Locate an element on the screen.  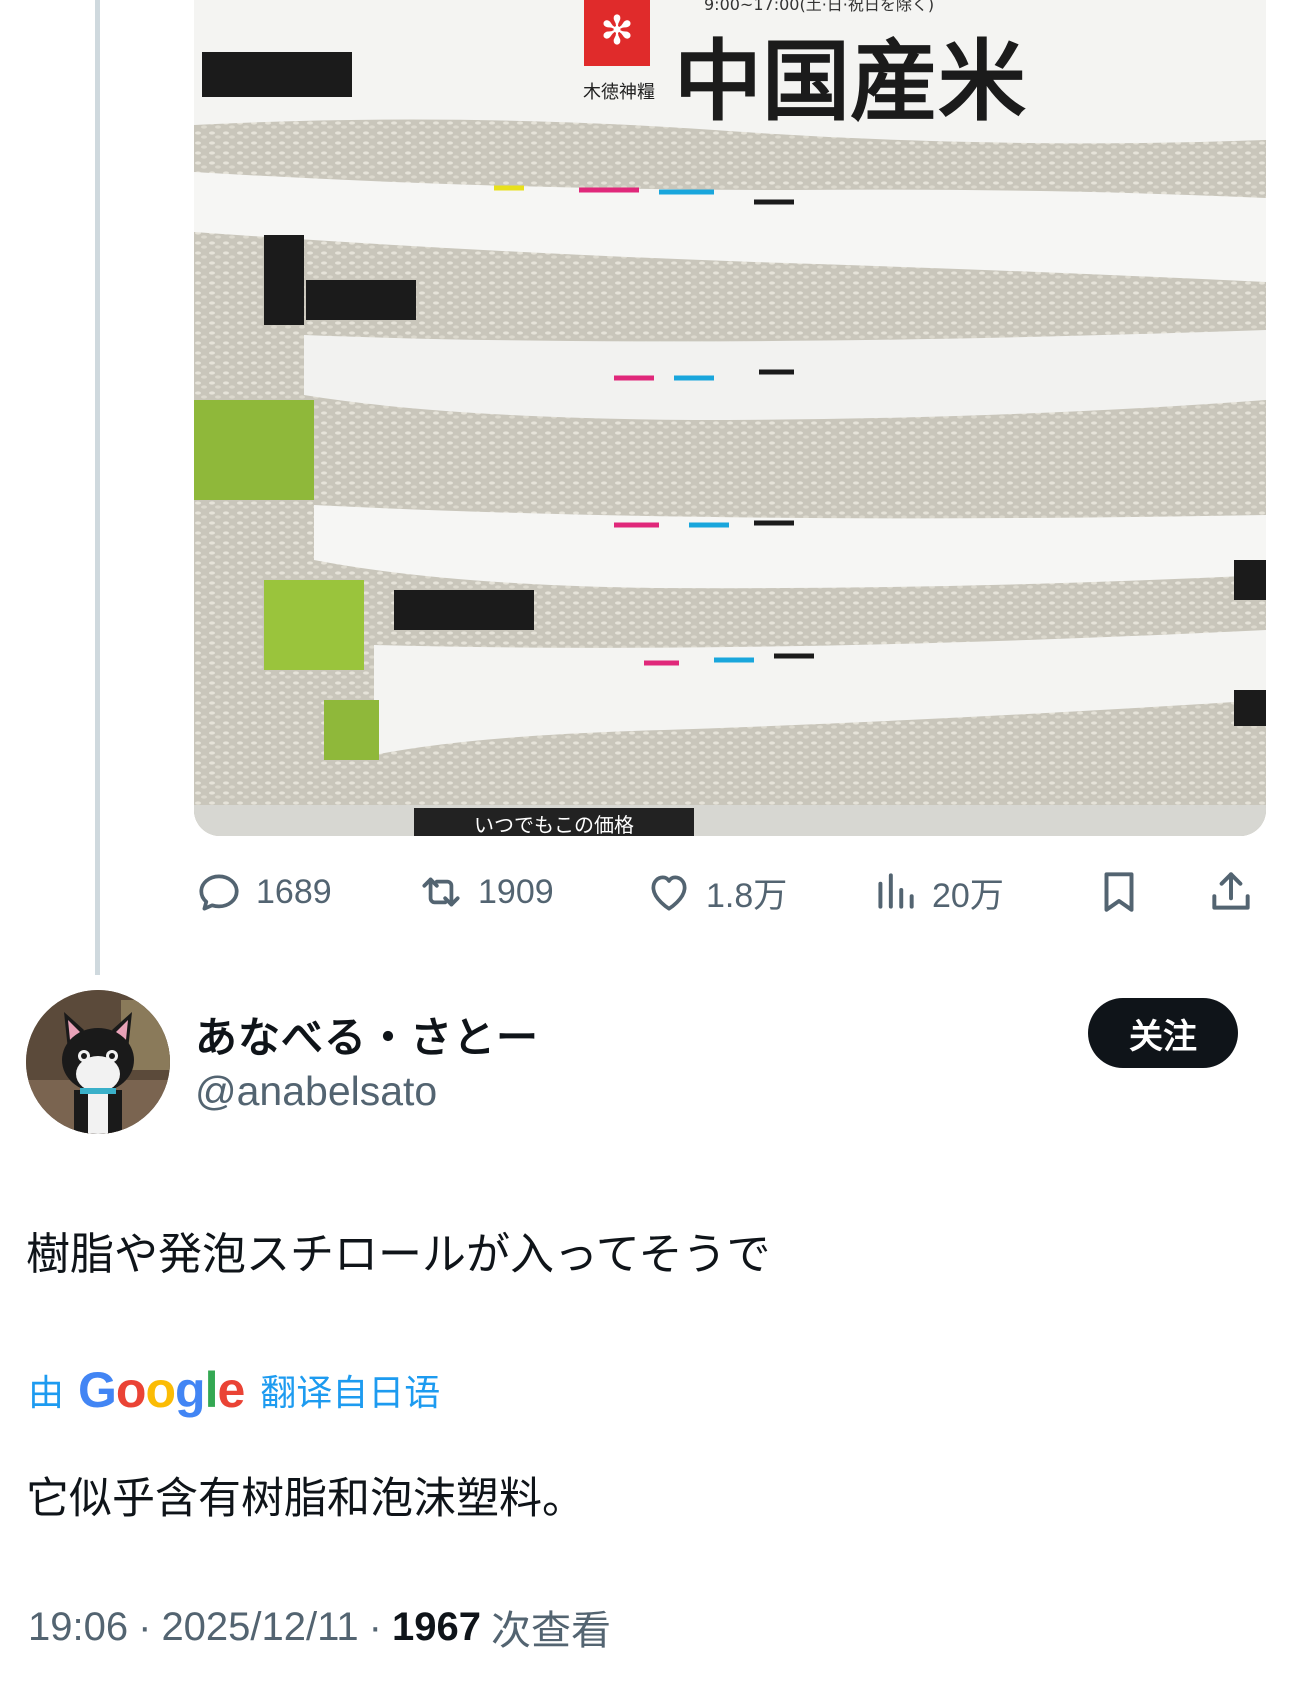
tweet-action-bar: 1689 1909 1.8万 20万 is located at coordinates (730, 892).